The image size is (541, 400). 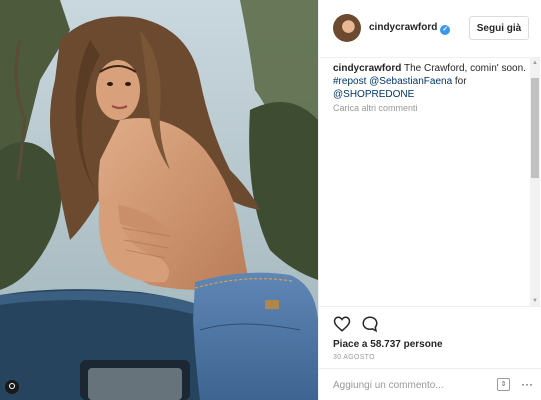 What do you see at coordinates (463, 68) in the screenshot?
I see `caption-text: The Crawford, comin' soon.` at bounding box center [463, 68].